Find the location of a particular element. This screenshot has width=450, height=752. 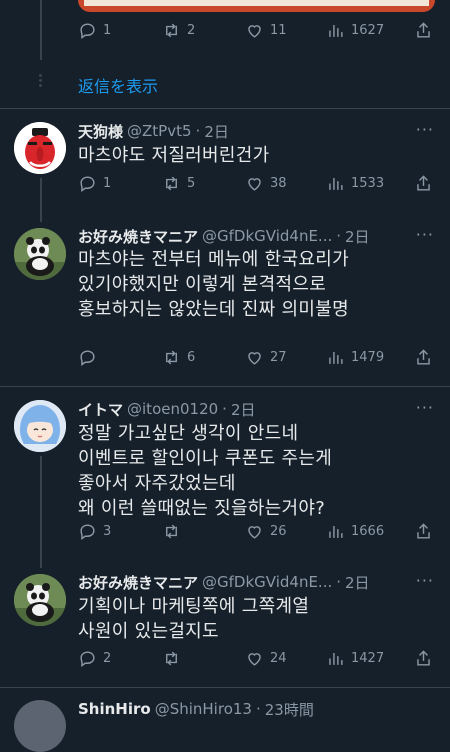

views-button: 1627 is located at coordinates (355, 30).